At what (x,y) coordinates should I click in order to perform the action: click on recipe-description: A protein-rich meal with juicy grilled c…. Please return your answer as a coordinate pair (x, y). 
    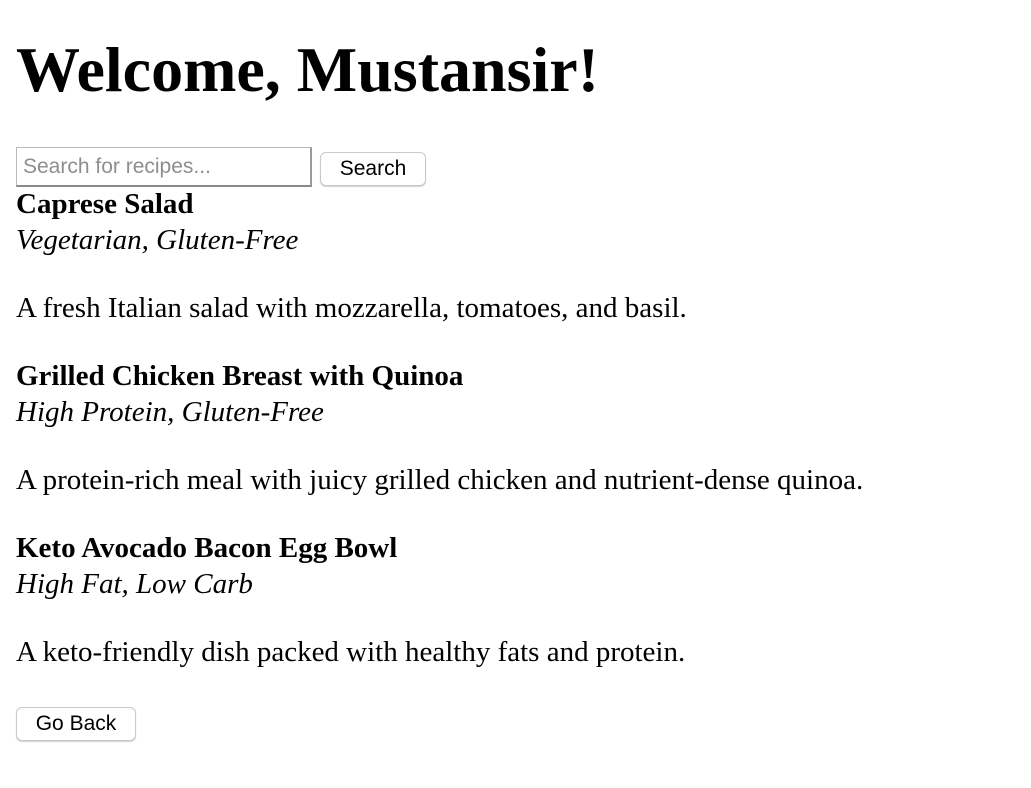
    Looking at the image, I should click on (440, 480).